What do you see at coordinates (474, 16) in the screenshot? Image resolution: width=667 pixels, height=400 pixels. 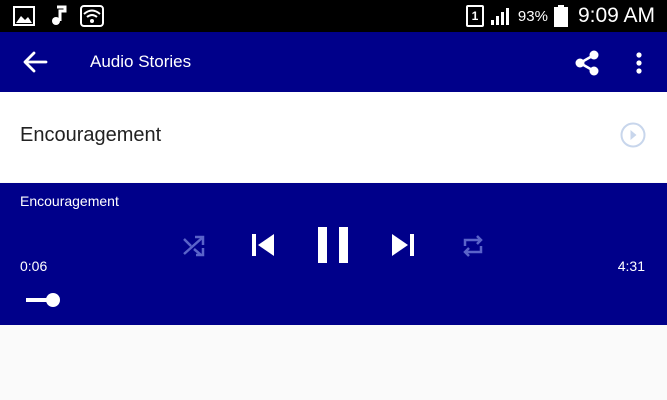 I see `sim-icon: 1` at bounding box center [474, 16].